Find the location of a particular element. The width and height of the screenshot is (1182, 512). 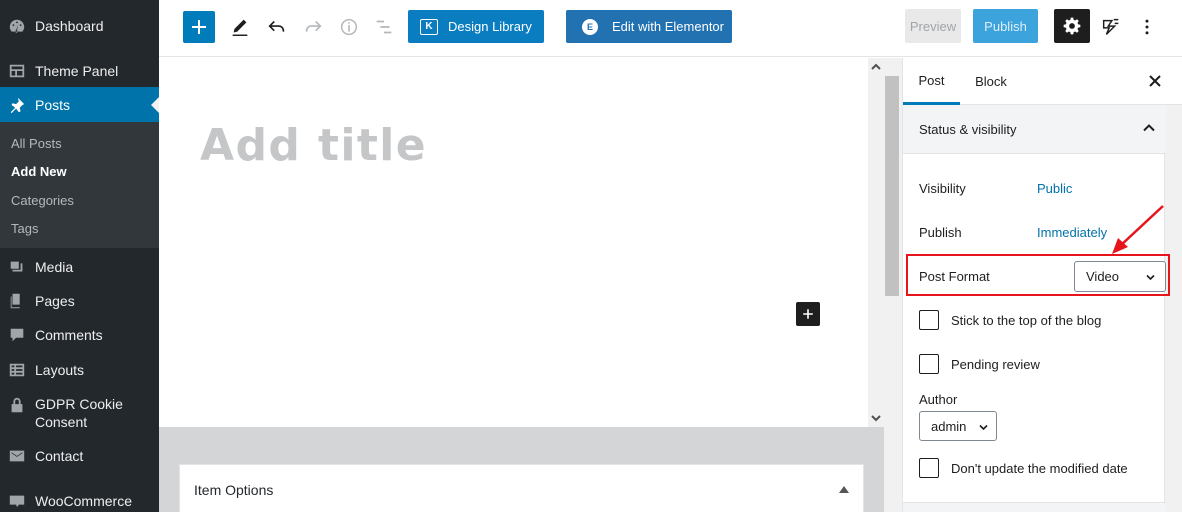

edit-with-elementor-button: E Edit with Elementor is located at coordinates (649, 26).